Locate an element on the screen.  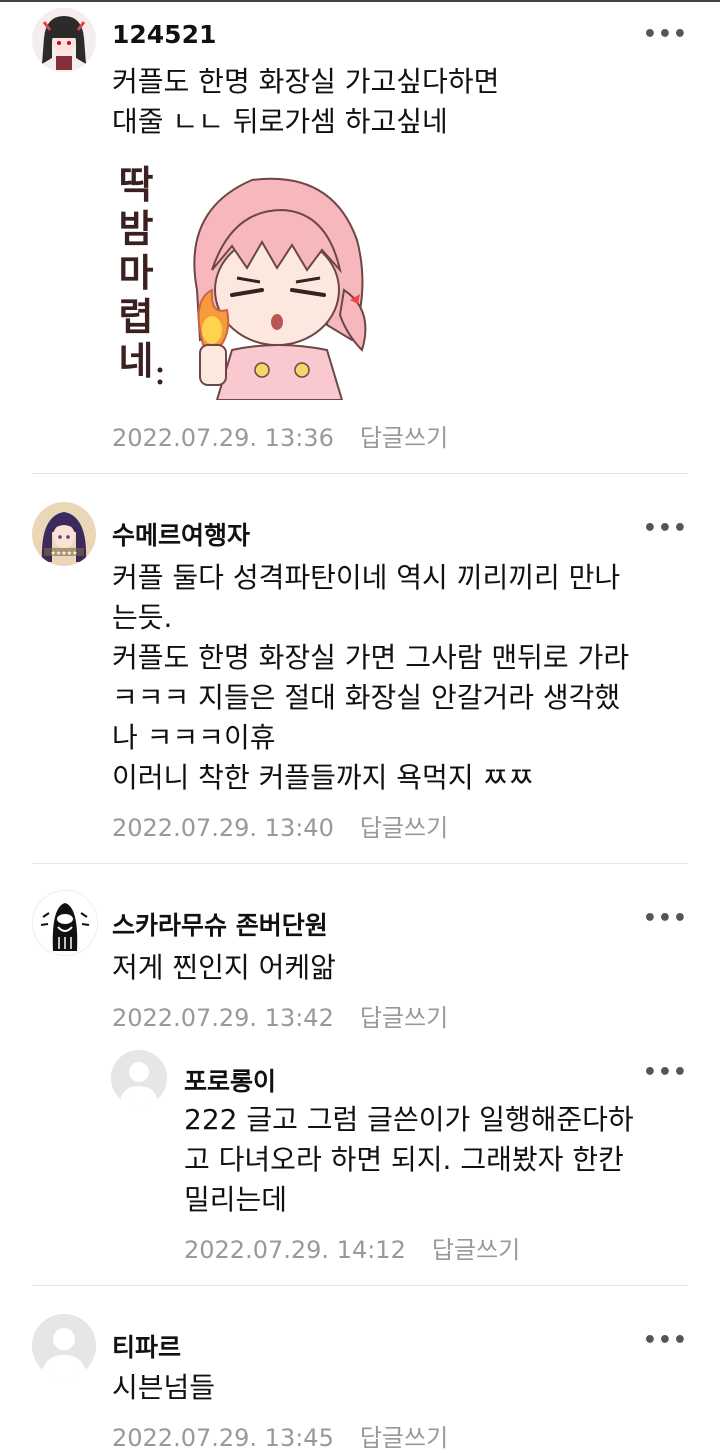
avatar: ★★★★★ is located at coordinates (64, 534).